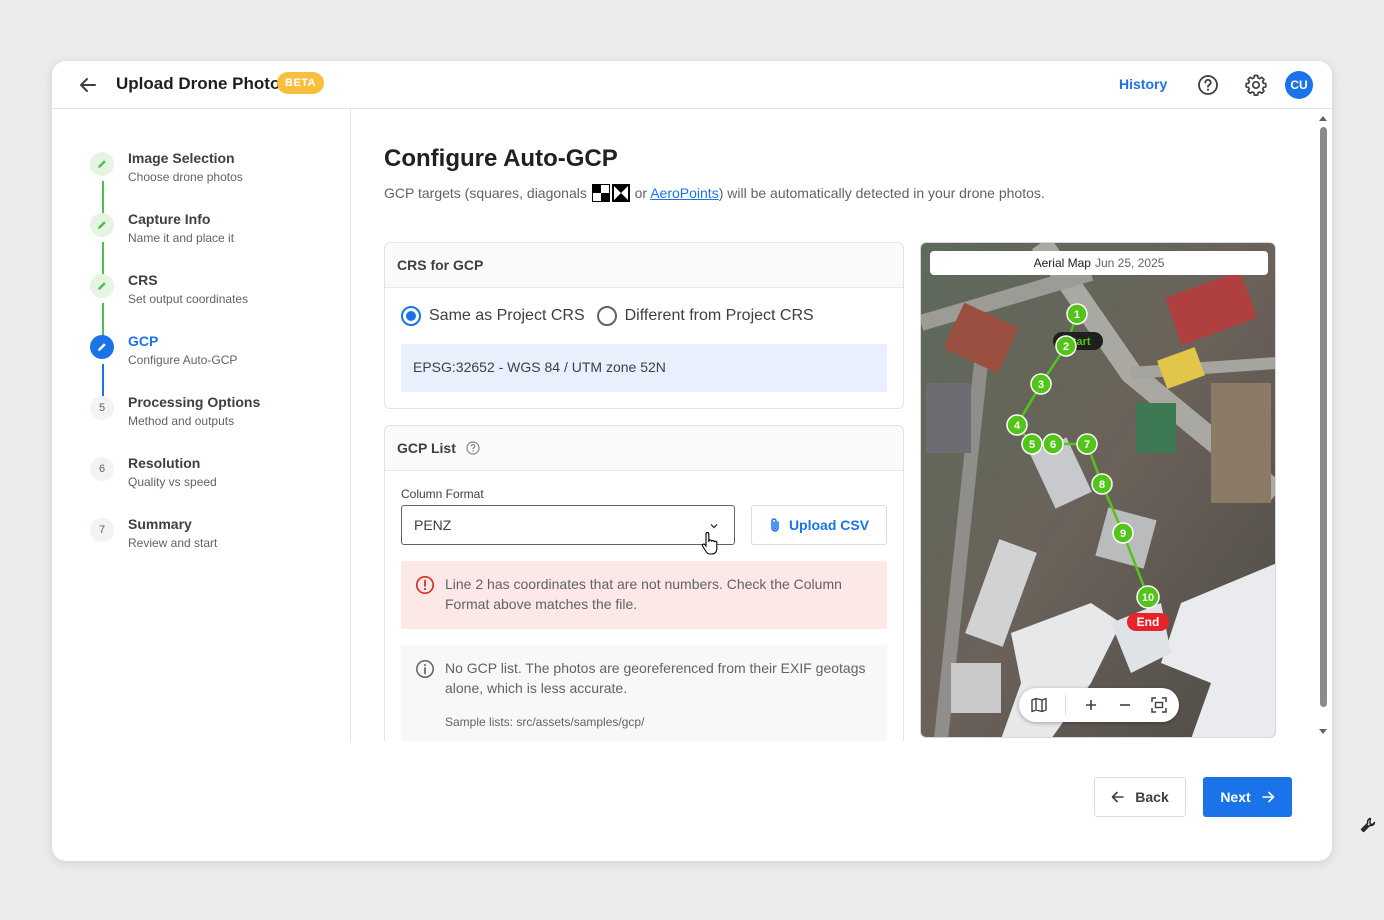 The width and height of the screenshot is (1384, 920). What do you see at coordinates (1118, 797) in the screenshot?
I see `arrow-left-icon` at bounding box center [1118, 797].